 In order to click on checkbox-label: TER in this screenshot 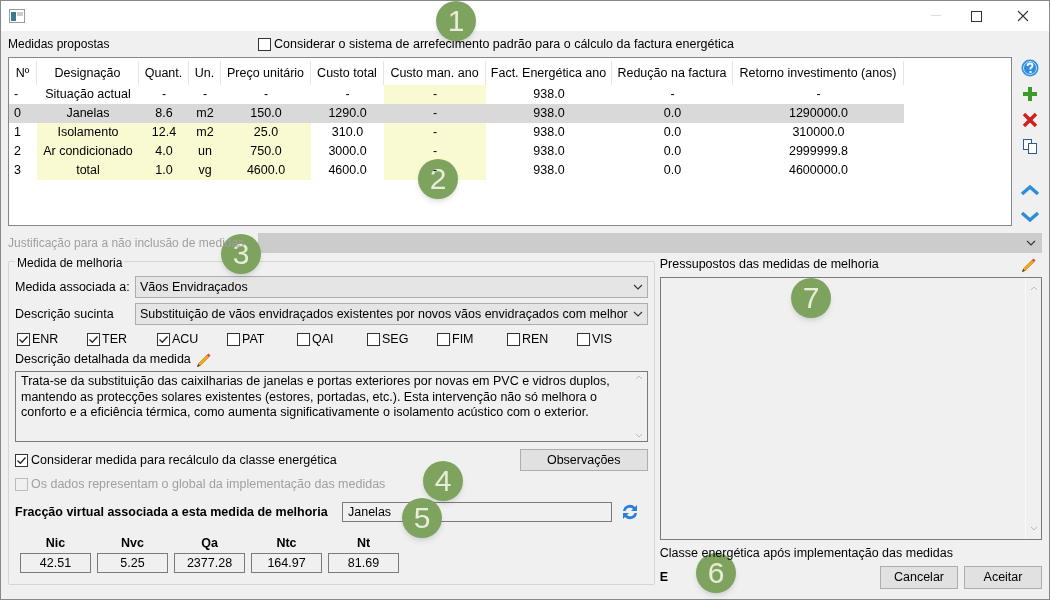, I will do `click(114, 339)`.